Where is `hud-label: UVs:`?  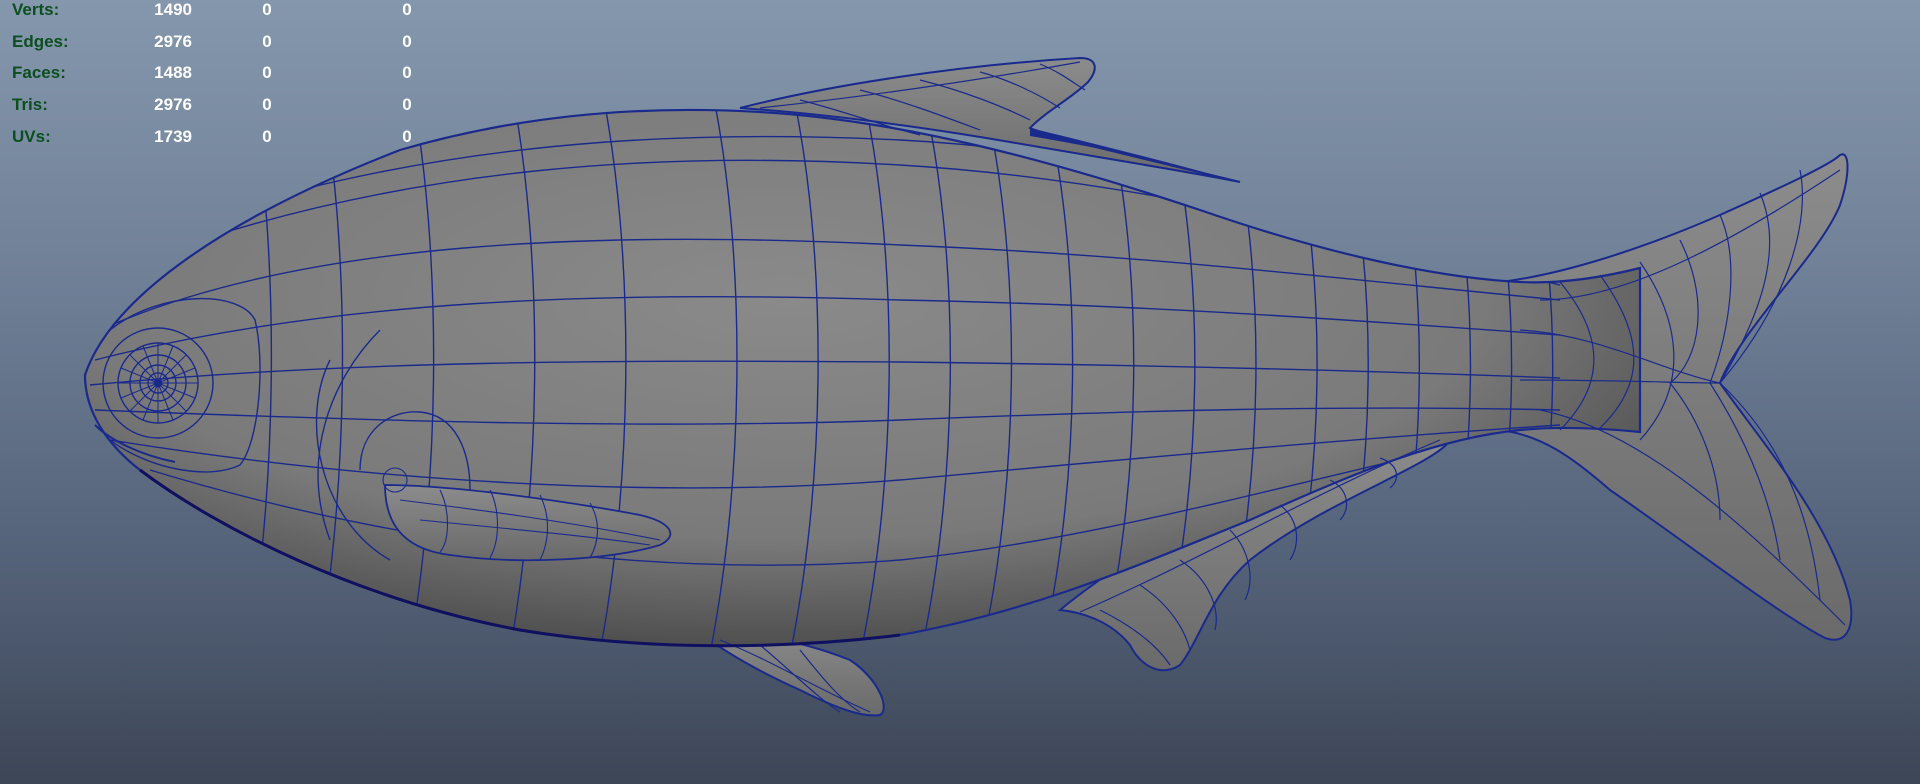 hud-label: UVs: is located at coordinates (31, 136).